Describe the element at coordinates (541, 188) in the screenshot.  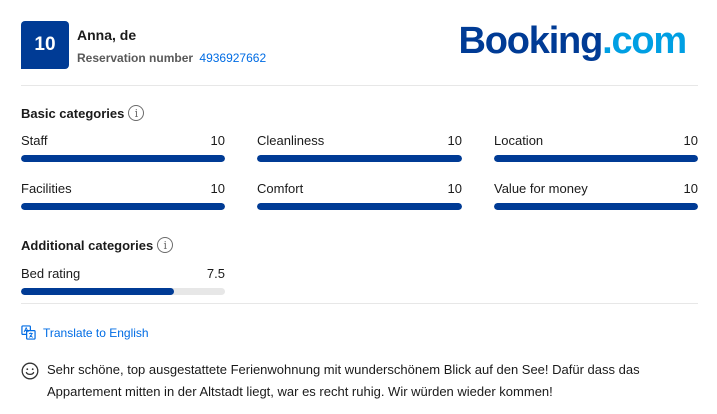
I see `category-label: Value for money` at that location.